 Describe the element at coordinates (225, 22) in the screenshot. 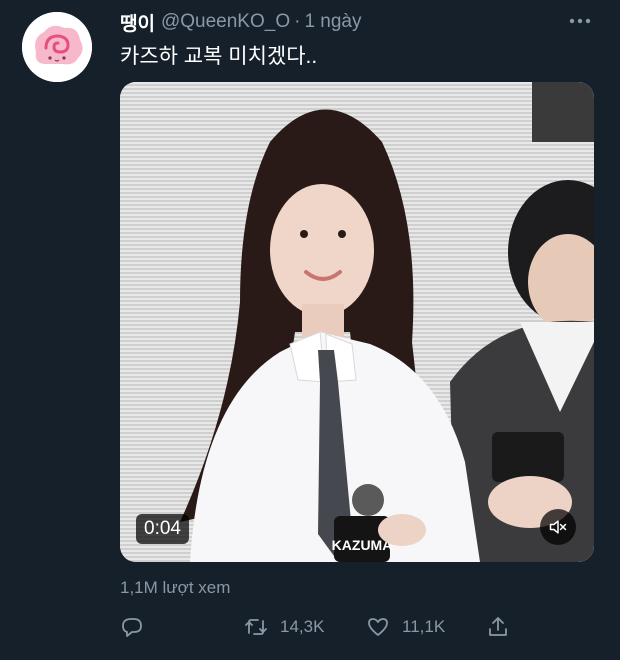

I see `author-handle: @QueenKO_O` at that location.